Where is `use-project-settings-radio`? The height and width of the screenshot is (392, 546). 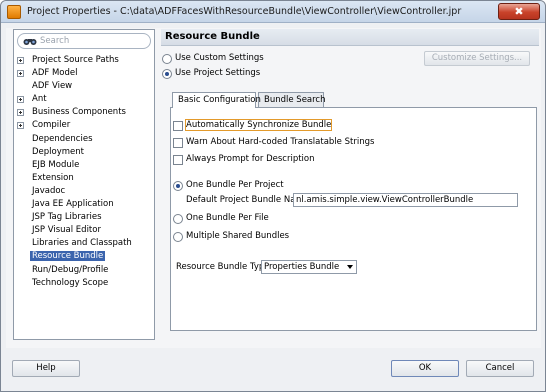 use-project-settings-radio is located at coordinates (167, 74).